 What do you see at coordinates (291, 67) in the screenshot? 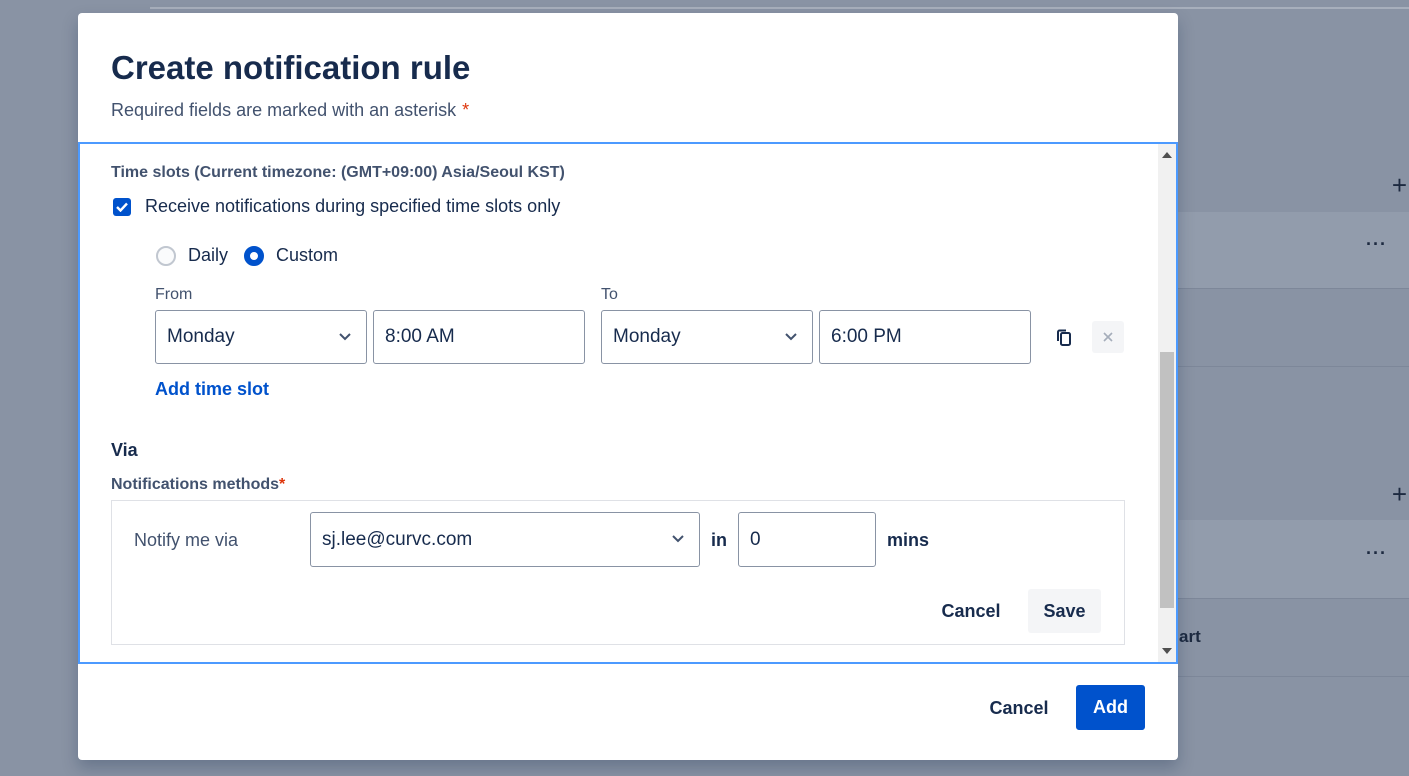
I see `dialog-title: Create notification rule` at bounding box center [291, 67].